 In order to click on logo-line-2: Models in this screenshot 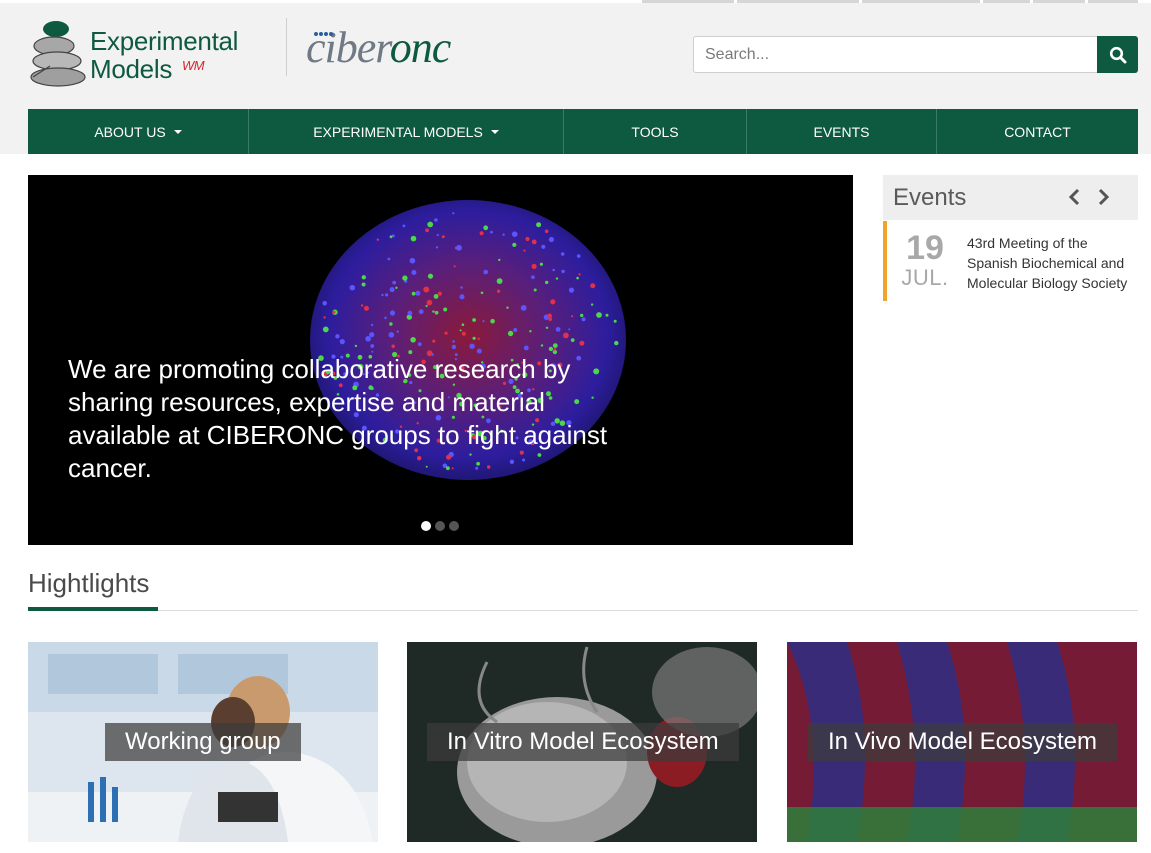, I will do `click(131, 69)`.